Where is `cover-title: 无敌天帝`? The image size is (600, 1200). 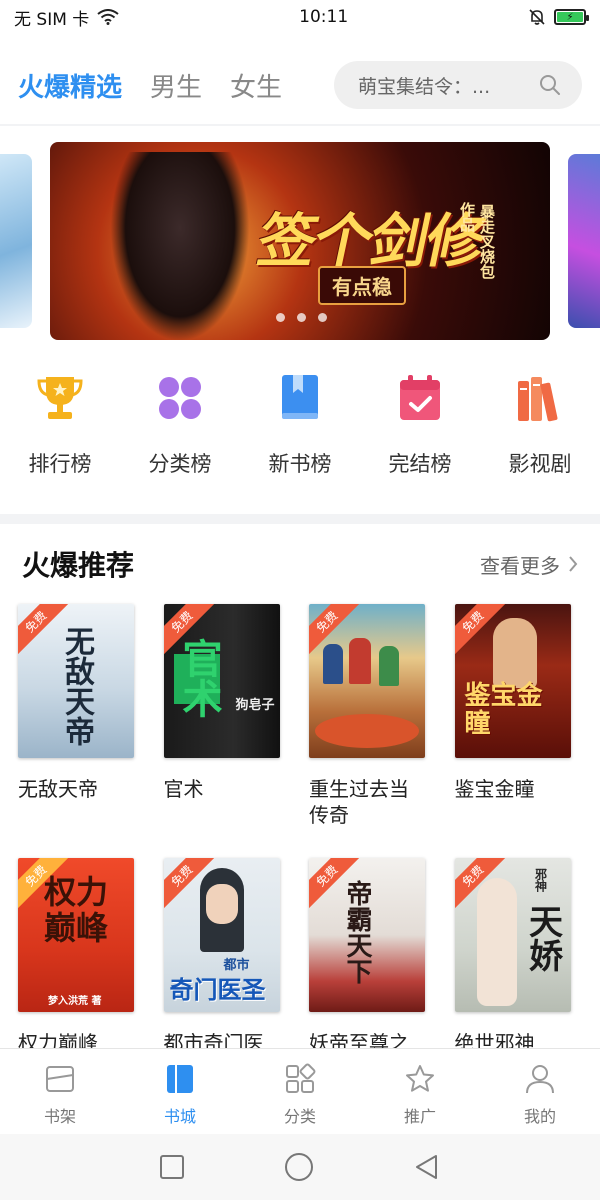 cover-title: 无敌天帝 is located at coordinates (76, 686).